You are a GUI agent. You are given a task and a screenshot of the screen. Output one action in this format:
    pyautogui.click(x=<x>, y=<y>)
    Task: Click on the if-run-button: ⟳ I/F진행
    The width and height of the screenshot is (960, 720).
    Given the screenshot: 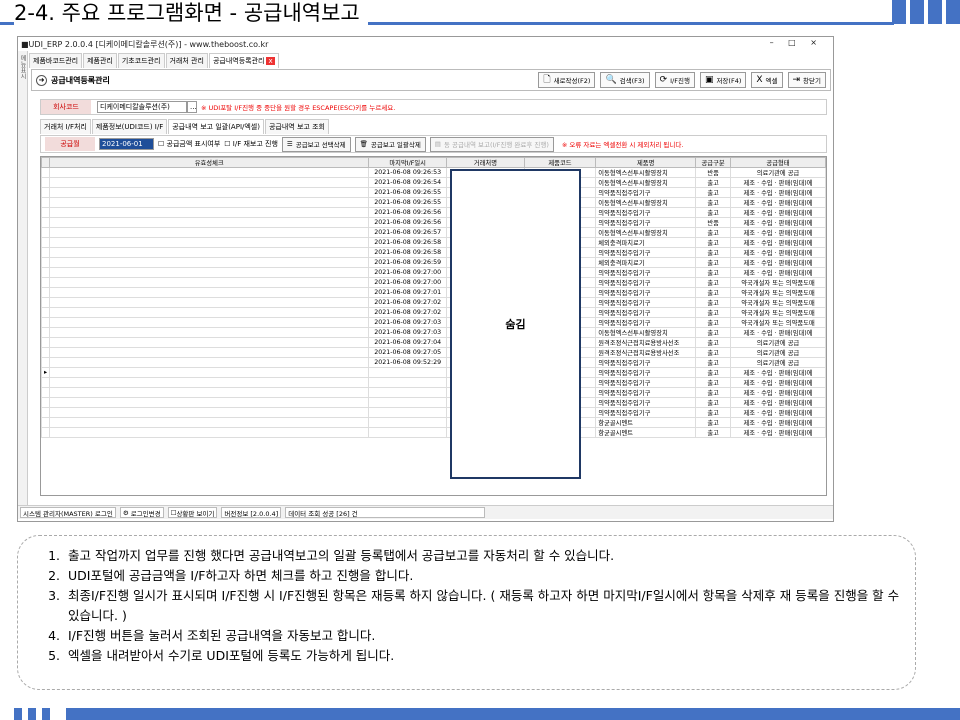 What is the action you would take?
    pyautogui.click(x=674, y=80)
    